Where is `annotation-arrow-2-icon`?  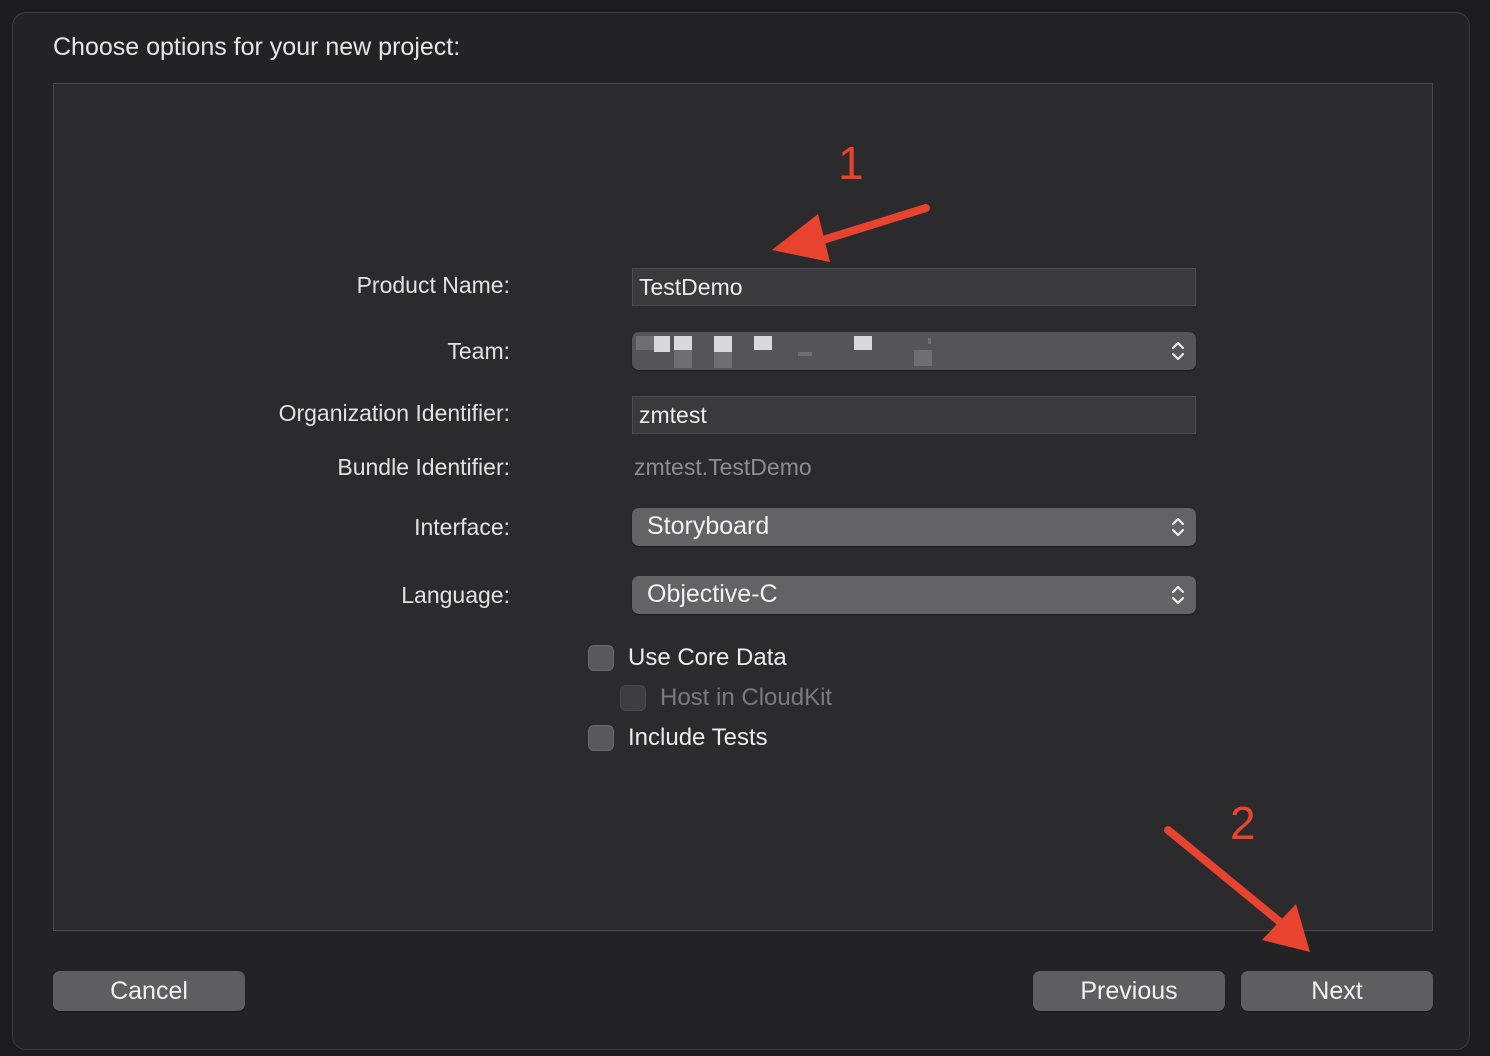
annotation-arrow-2-icon is located at coordinates (1237, 889).